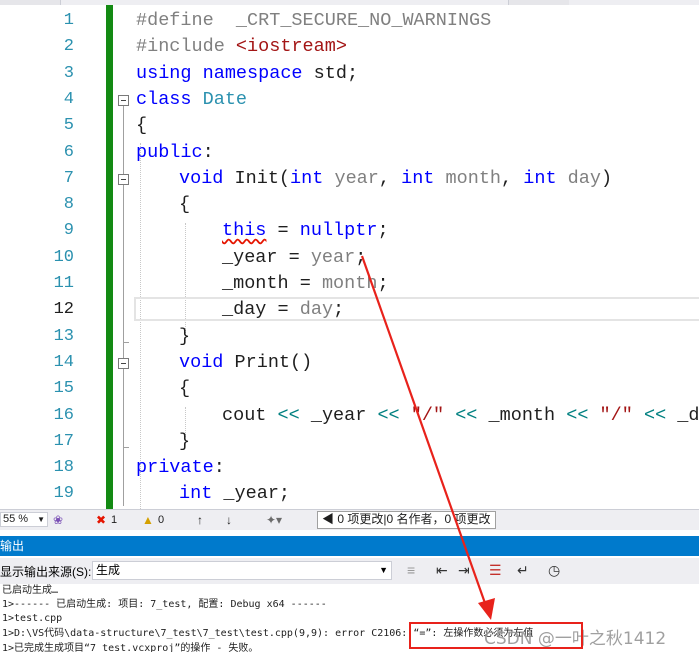  I want to click on annotation-arrow, so click(427, 437).